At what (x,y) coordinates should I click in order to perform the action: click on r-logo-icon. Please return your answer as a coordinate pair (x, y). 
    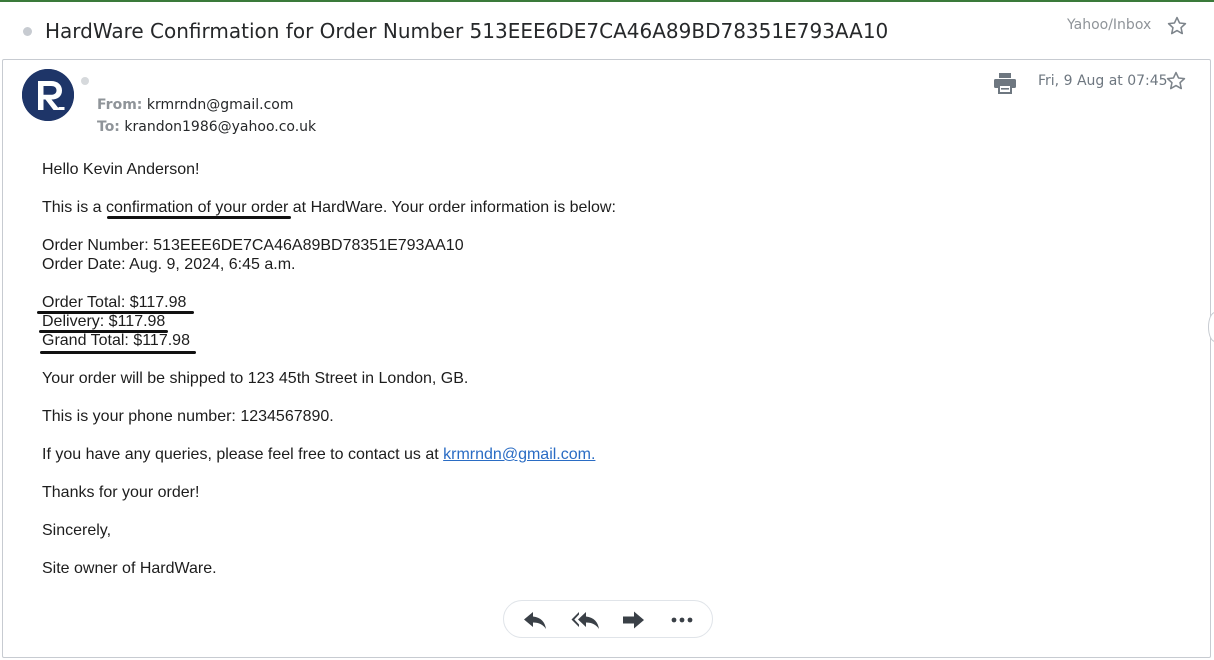
    Looking at the image, I should click on (48, 95).